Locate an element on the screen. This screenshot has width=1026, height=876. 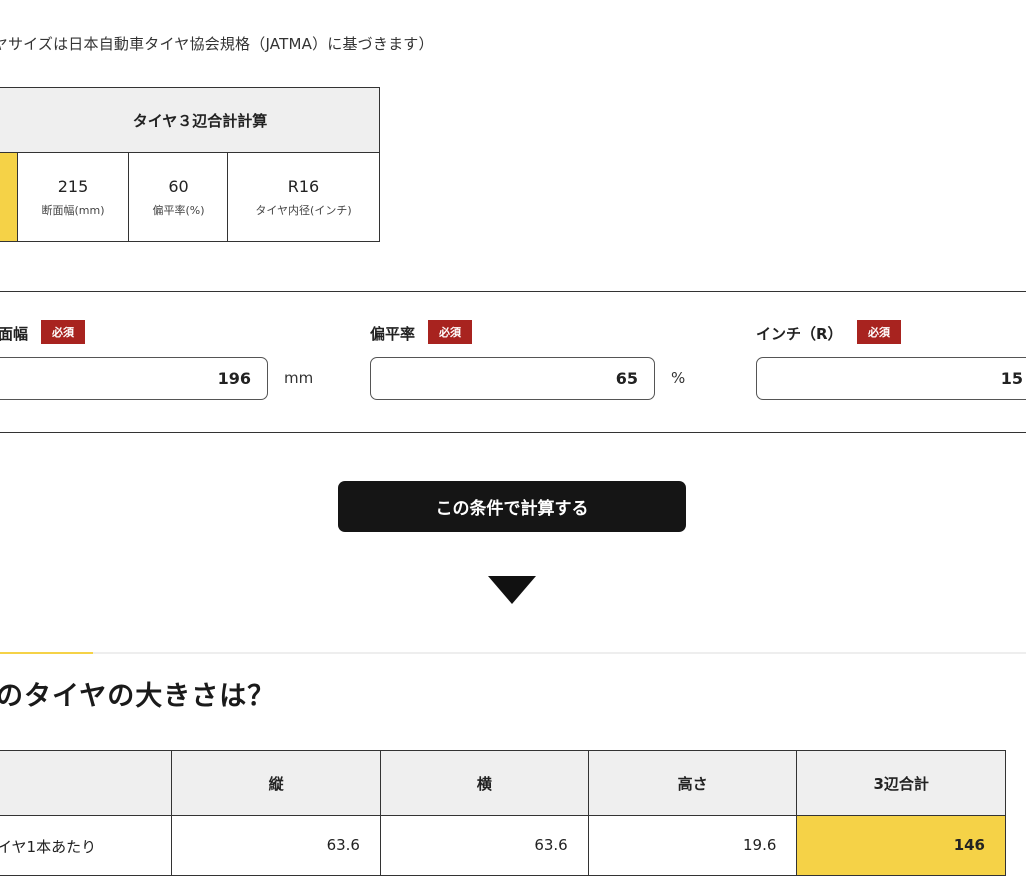
result-section-title: のタイヤの大きさは？ is located at coordinates (138, 696).